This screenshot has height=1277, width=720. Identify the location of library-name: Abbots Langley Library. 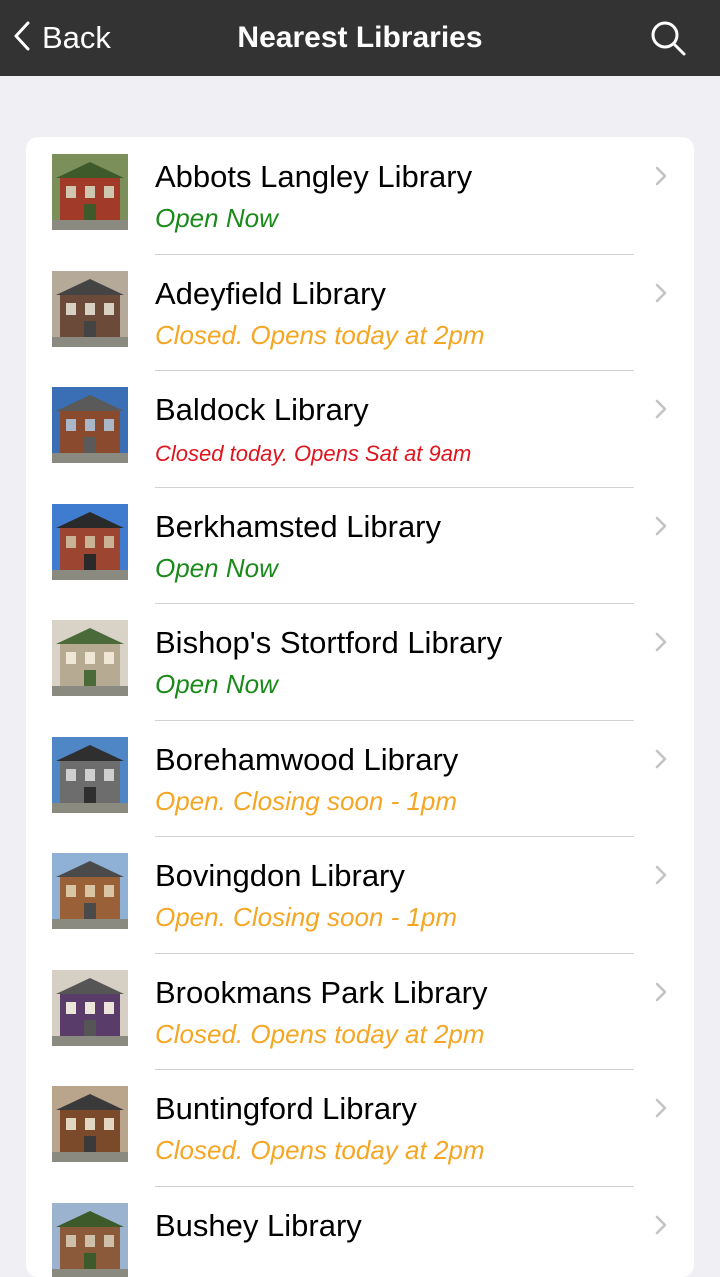
(313, 177).